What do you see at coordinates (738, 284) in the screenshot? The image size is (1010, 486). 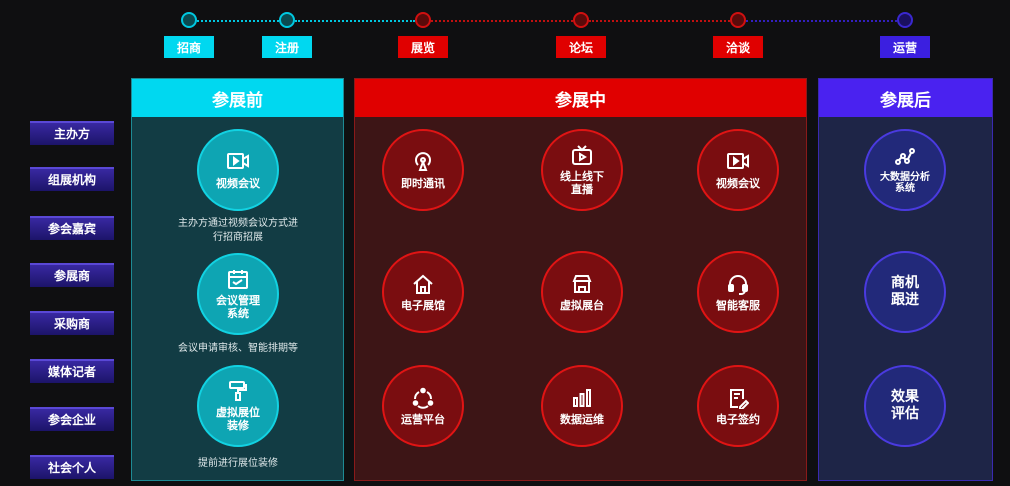 I see `headset-icon` at bounding box center [738, 284].